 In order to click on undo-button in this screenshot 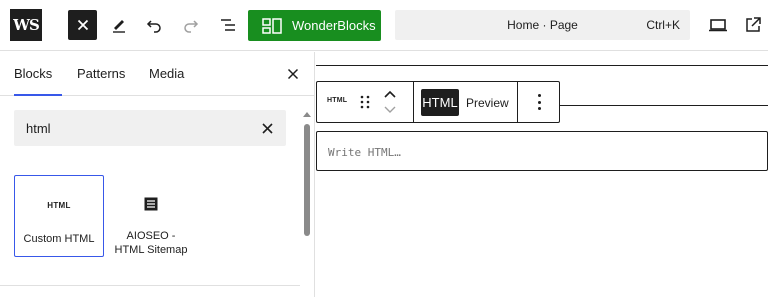, I will do `click(154, 25)`.